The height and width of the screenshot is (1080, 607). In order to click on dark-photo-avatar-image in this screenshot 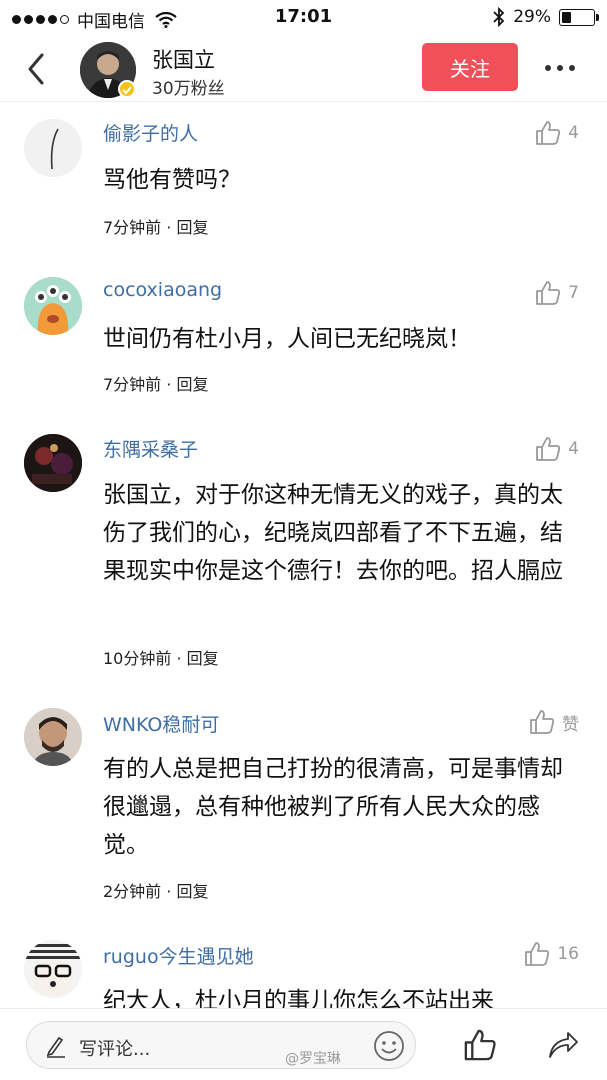, I will do `click(53, 463)`.